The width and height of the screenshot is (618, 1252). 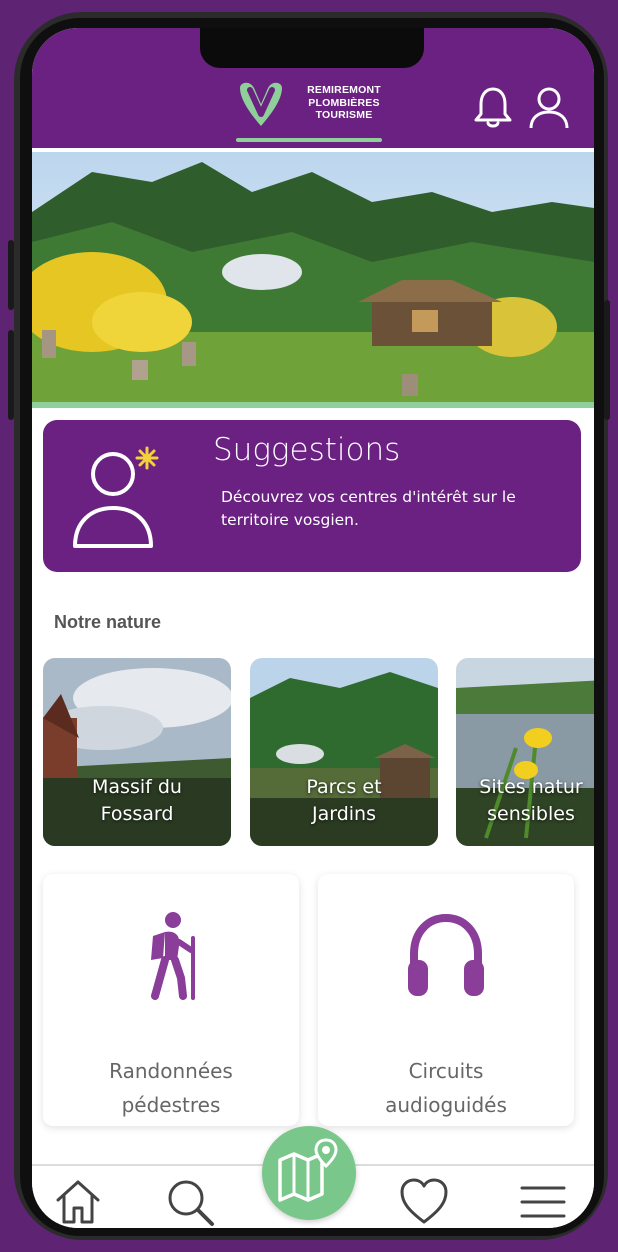 What do you see at coordinates (171, 1088) in the screenshot?
I see `activity-label: Randonnées pédestres` at bounding box center [171, 1088].